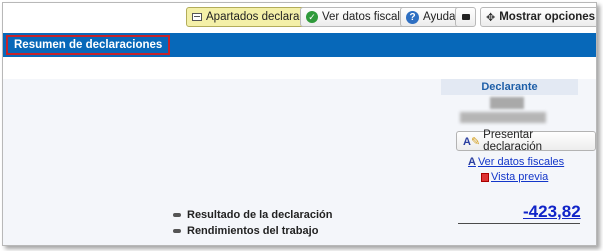 This screenshot has width=603, height=251. What do you see at coordinates (507, 103) in the screenshot?
I see `redacted-name` at bounding box center [507, 103].